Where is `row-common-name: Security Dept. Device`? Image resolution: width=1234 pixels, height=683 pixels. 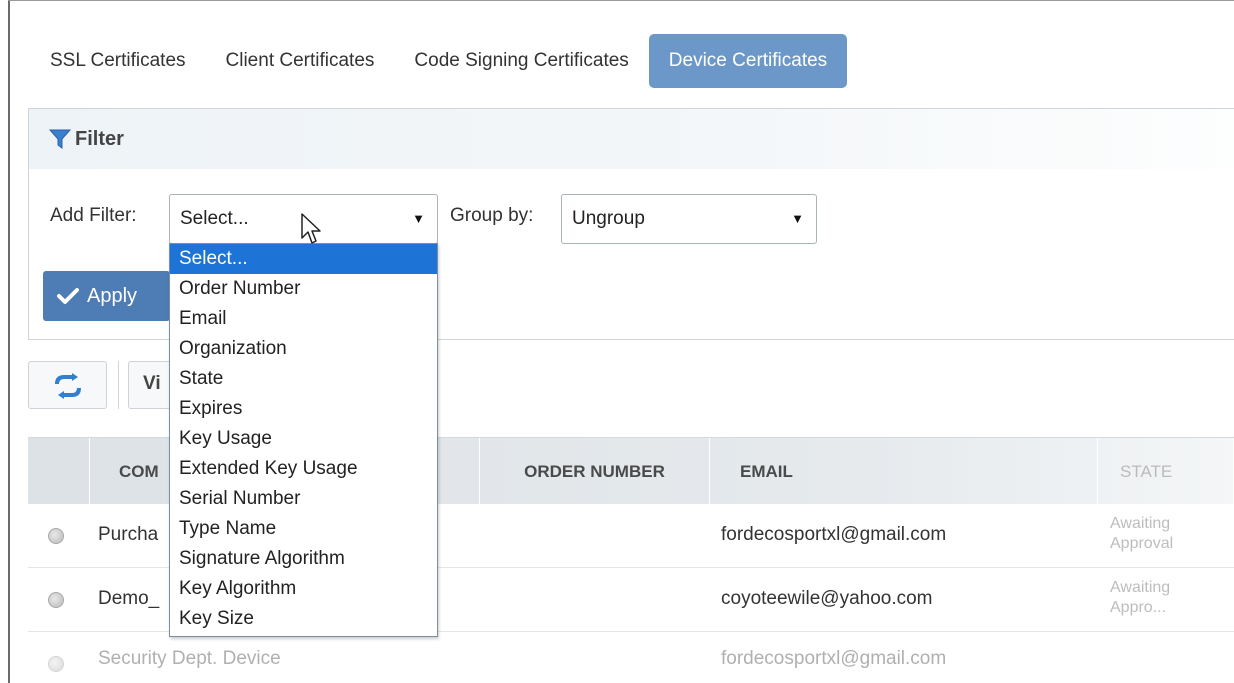 row-common-name: Security Dept. Device is located at coordinates (189, 658).